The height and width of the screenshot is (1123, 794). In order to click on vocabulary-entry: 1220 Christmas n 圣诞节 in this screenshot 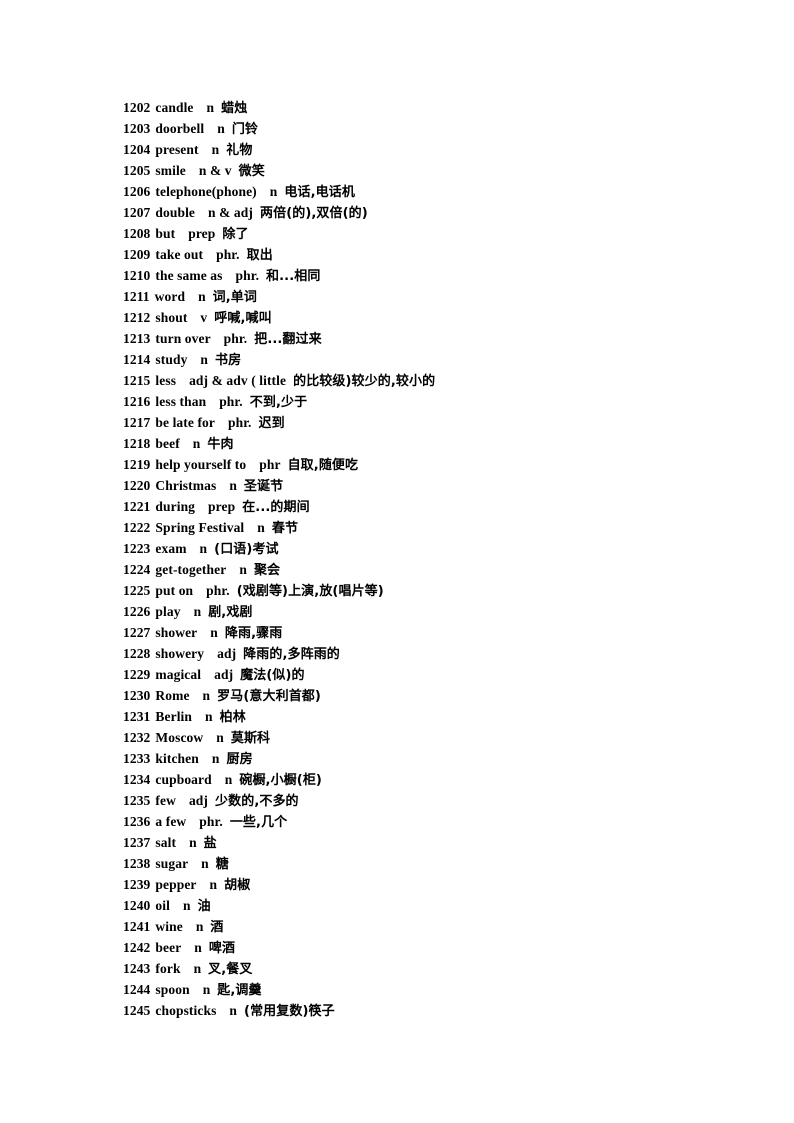, I will do `click(433, 485)`.